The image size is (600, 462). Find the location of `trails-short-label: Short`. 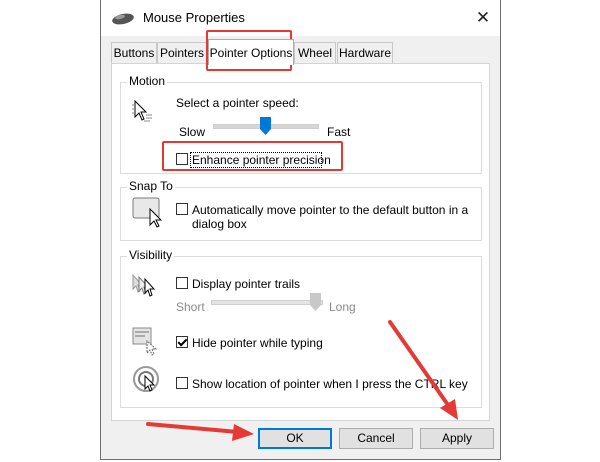

trails-short-label: Short is located at coordinates (190, 307).